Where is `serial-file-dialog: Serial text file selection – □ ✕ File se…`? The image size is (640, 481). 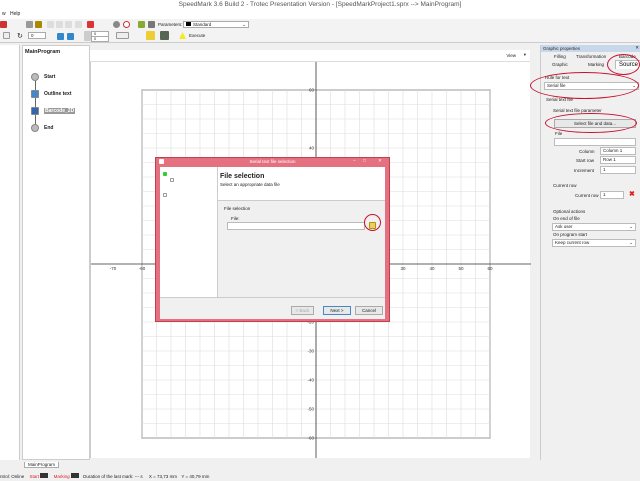 serial-file-dialog: Serial text file selection – □ ✕ File se… is located at coordinates (272, 239).